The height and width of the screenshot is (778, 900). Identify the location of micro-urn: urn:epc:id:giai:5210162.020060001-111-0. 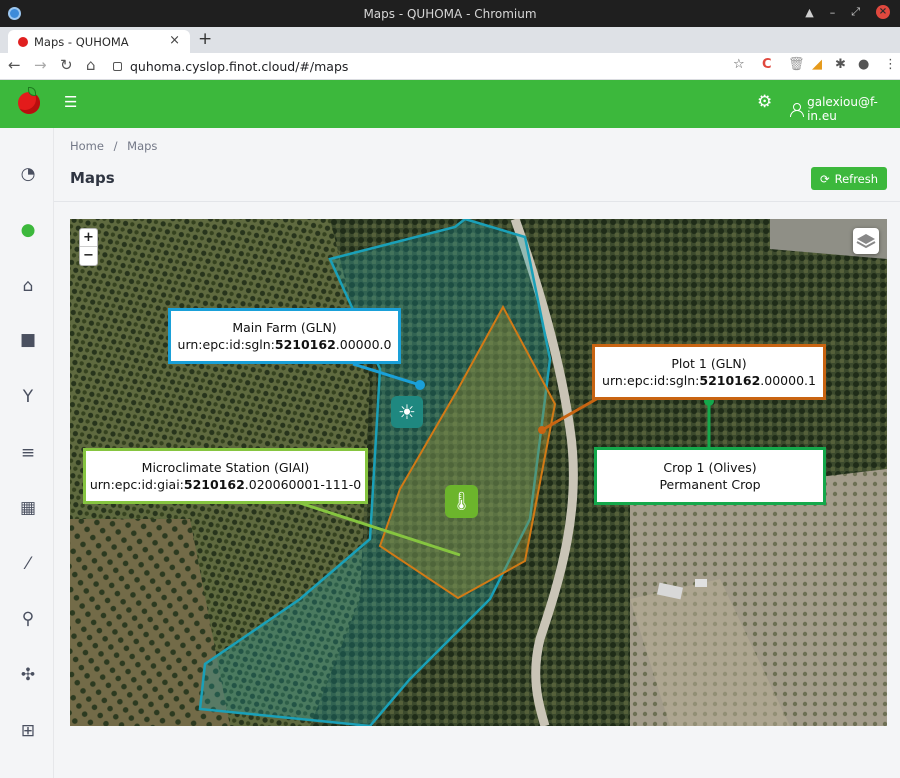
(225, 484).